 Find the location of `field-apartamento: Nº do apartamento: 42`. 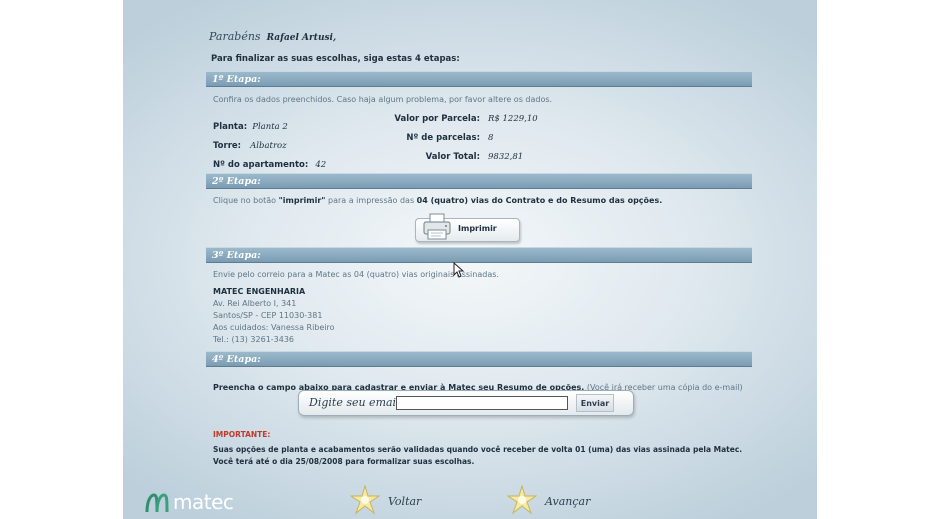

field-apartamento: Nº do apartamento: 42 is located at coordinates (270, 165).